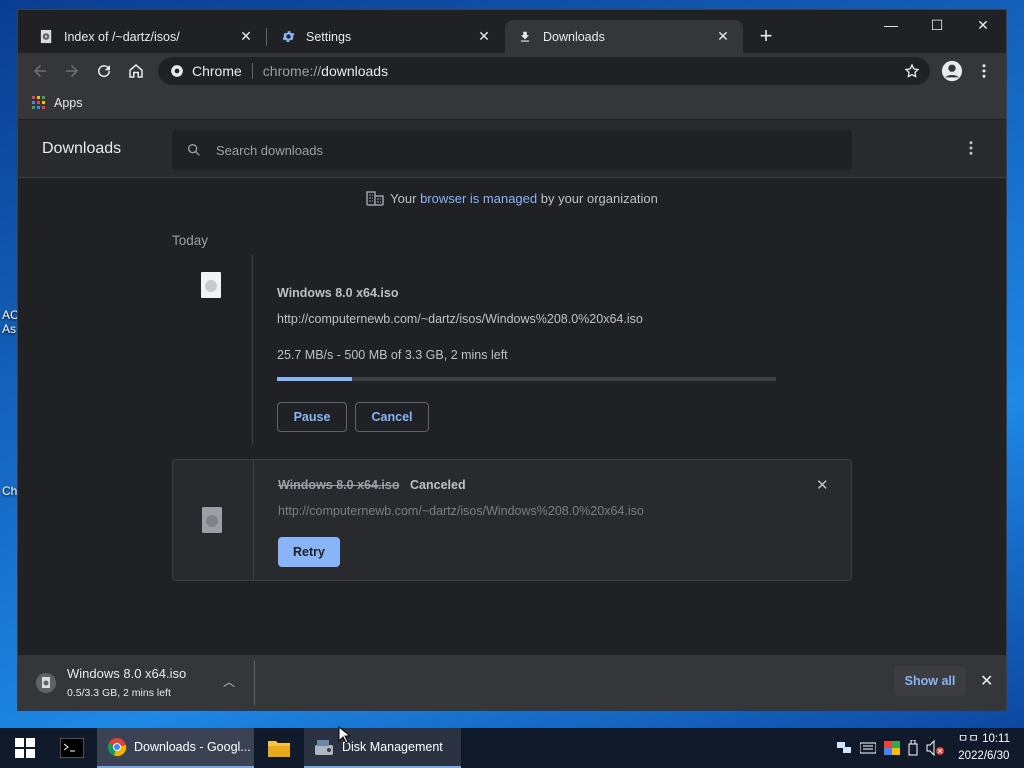  I want to click on url-host: downloads, so click(355, 71).